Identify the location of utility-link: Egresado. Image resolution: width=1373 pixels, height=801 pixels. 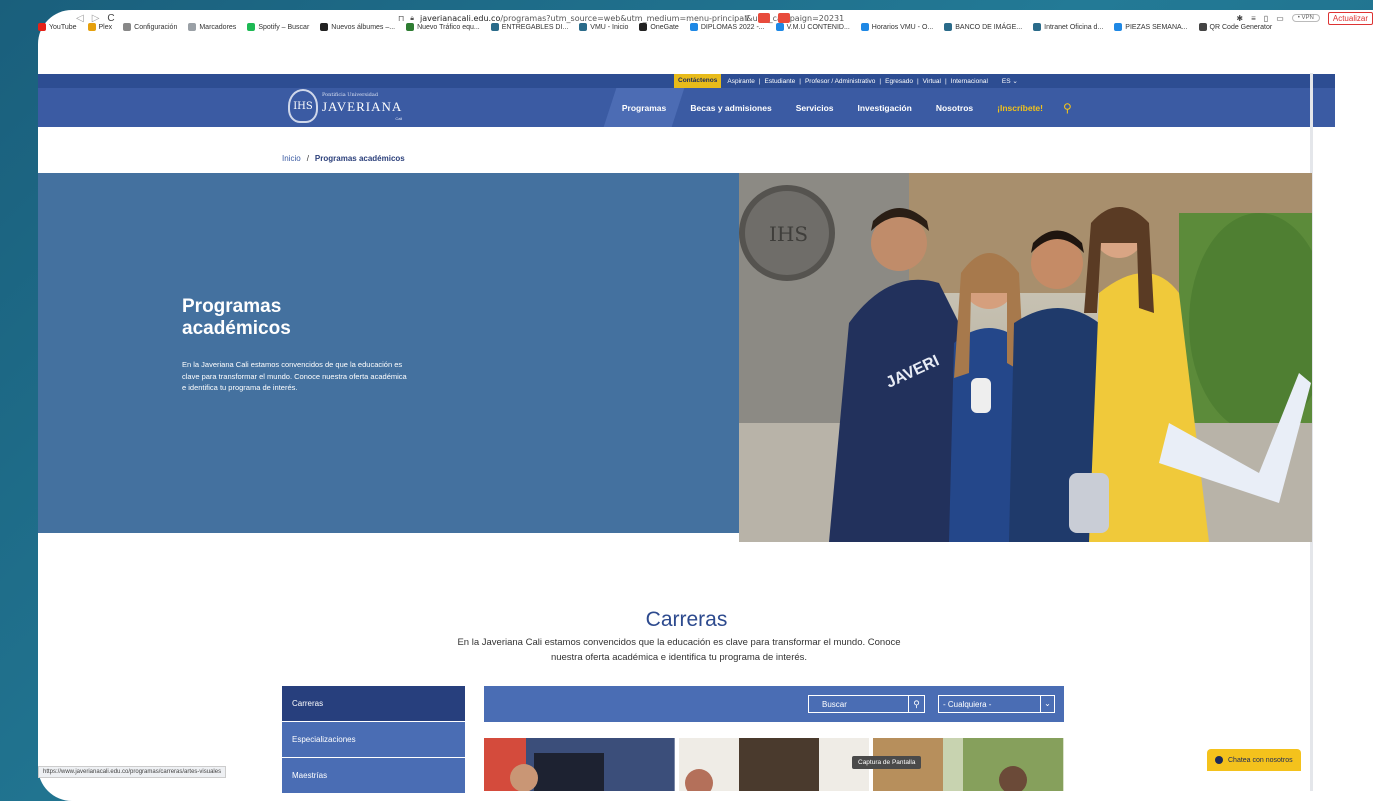
(899, 81).